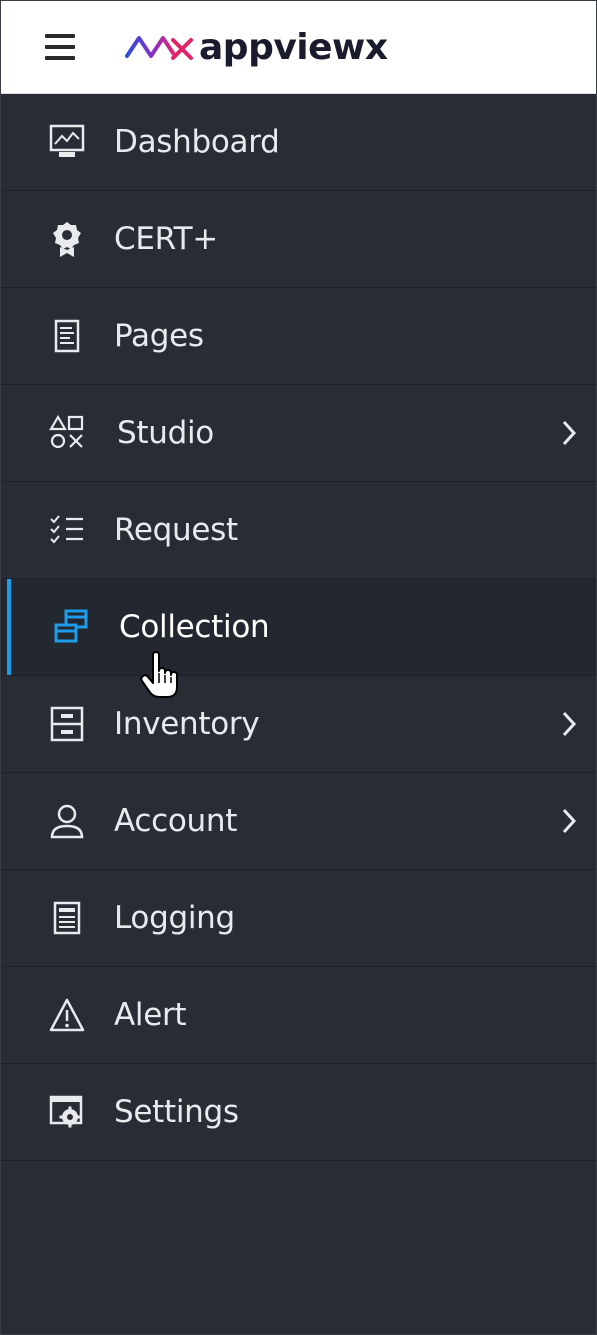  What do you see at coordinates (298, 918) in the screenshot?
I see `sidebar-item-logging: Logging` at bounding box center [298, 918].